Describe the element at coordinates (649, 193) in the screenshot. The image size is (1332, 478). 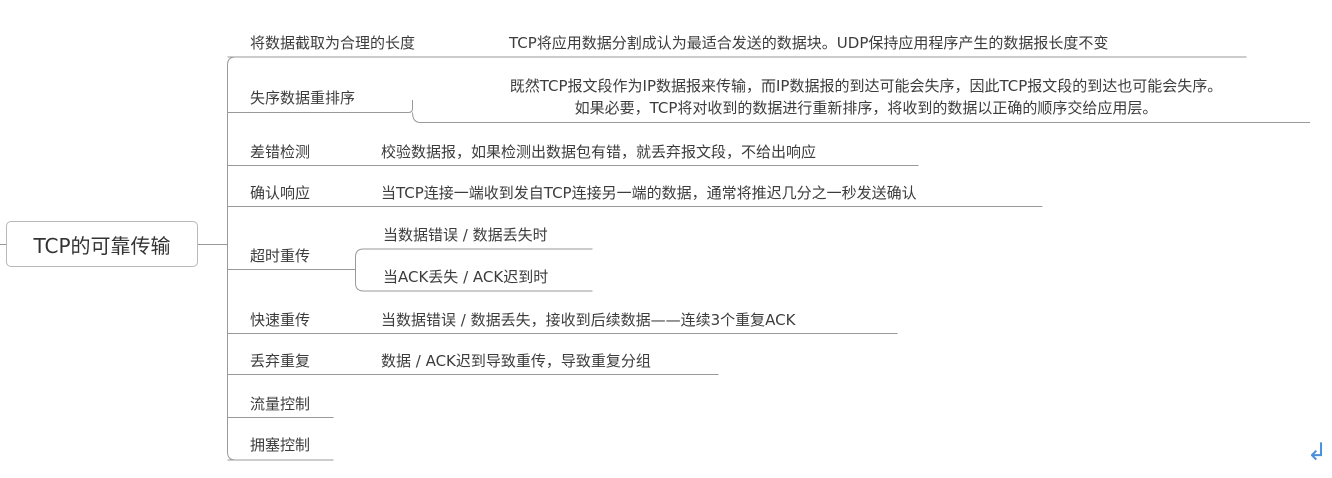
I see `detail-ack: 当TCP连接一端收到发自TCP连接另一端的数据，通常将推迟几分之一秒发送确认` at that location.